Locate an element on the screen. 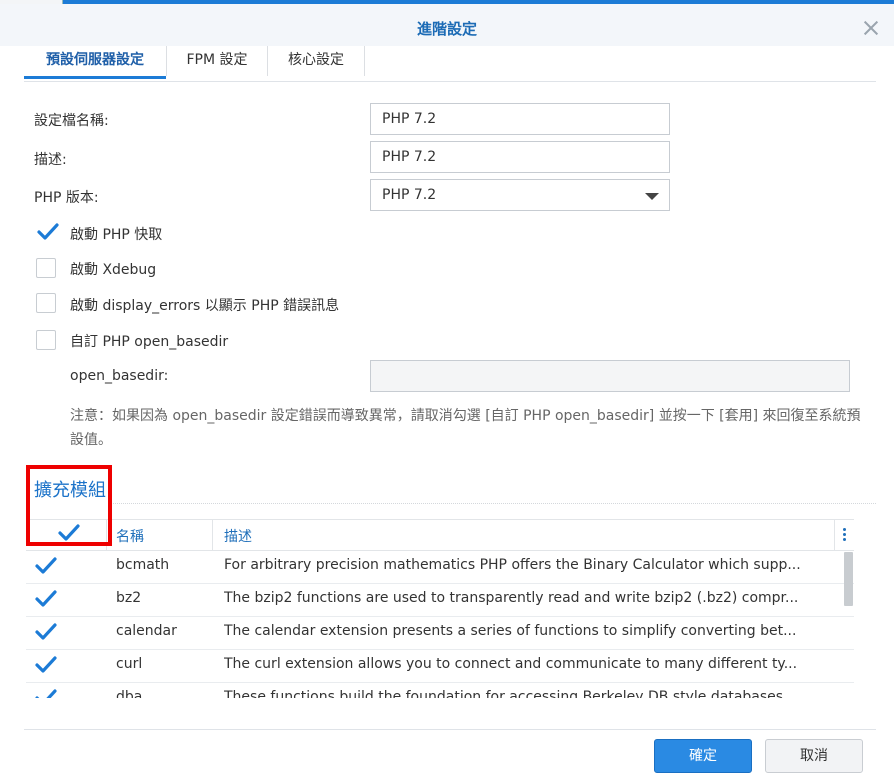  ok-button: 確定 is located at coordinates (703, 756).